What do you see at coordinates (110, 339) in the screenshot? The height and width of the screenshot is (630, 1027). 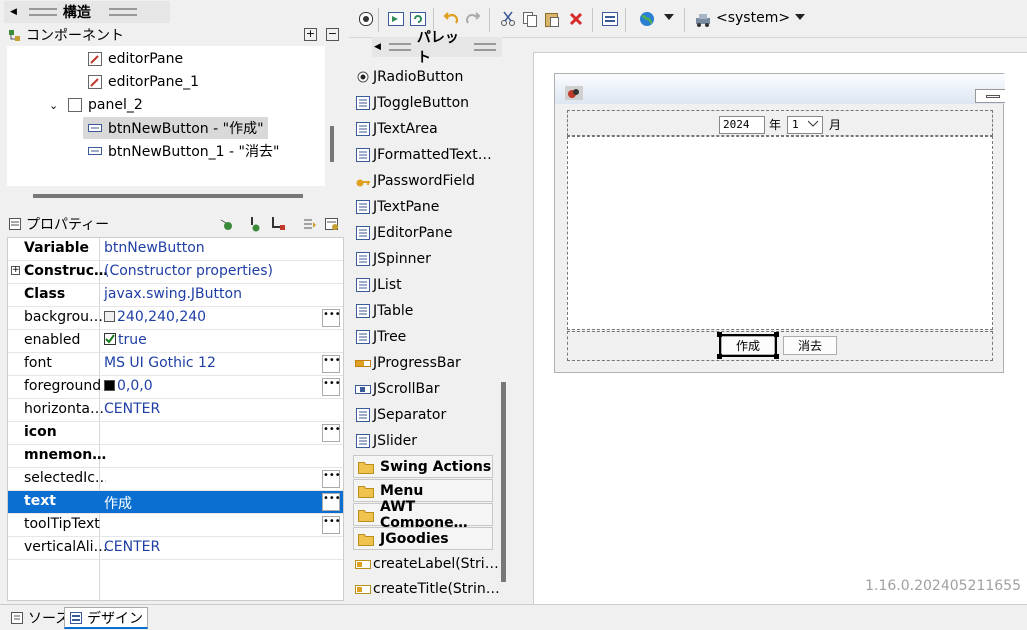 I see `checkbox-checked-icon` at bounding box center [110, 339].